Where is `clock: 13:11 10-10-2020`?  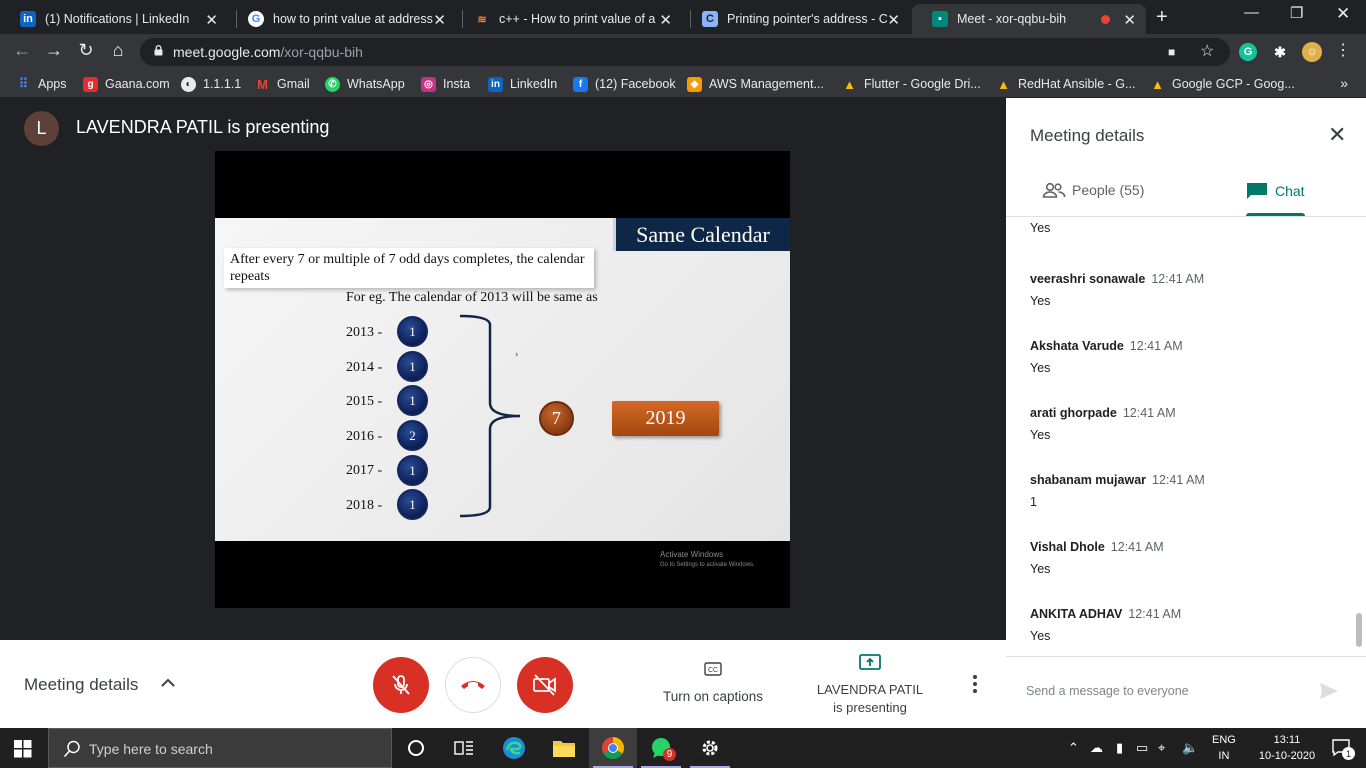
clock: 13:11 10-10-2020 is located at coordinates (1287, 748).